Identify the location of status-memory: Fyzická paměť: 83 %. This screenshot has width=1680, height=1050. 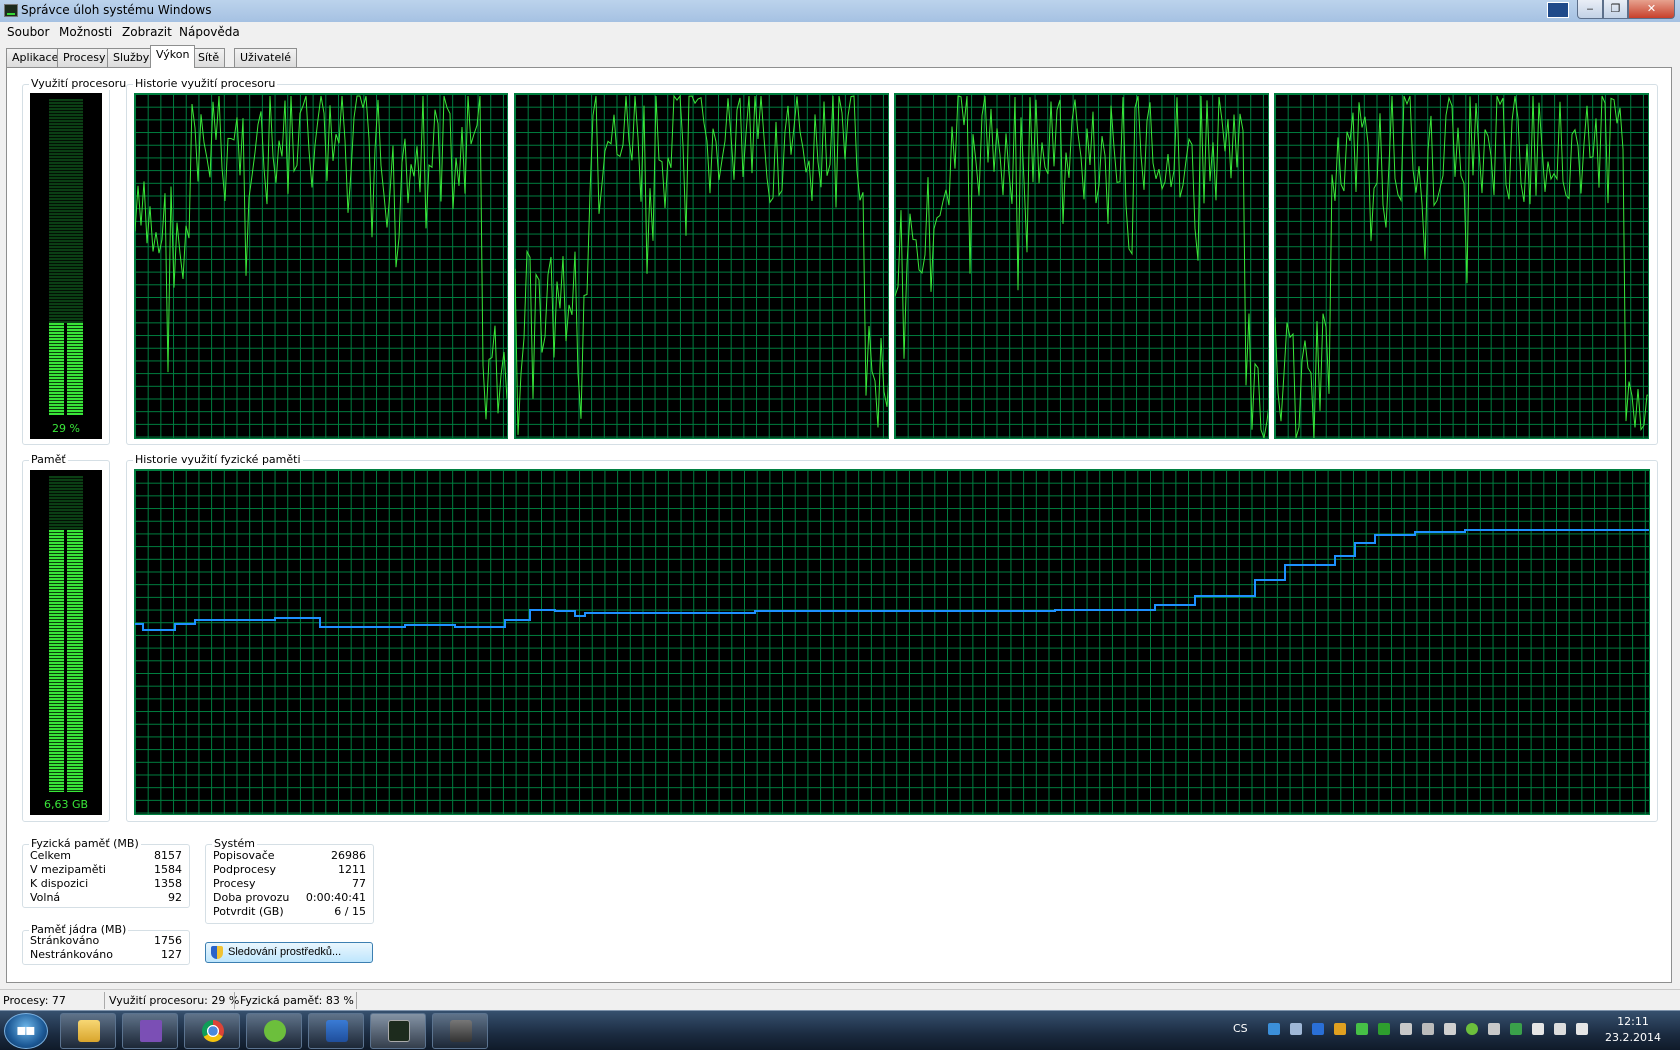
(297, 1000).